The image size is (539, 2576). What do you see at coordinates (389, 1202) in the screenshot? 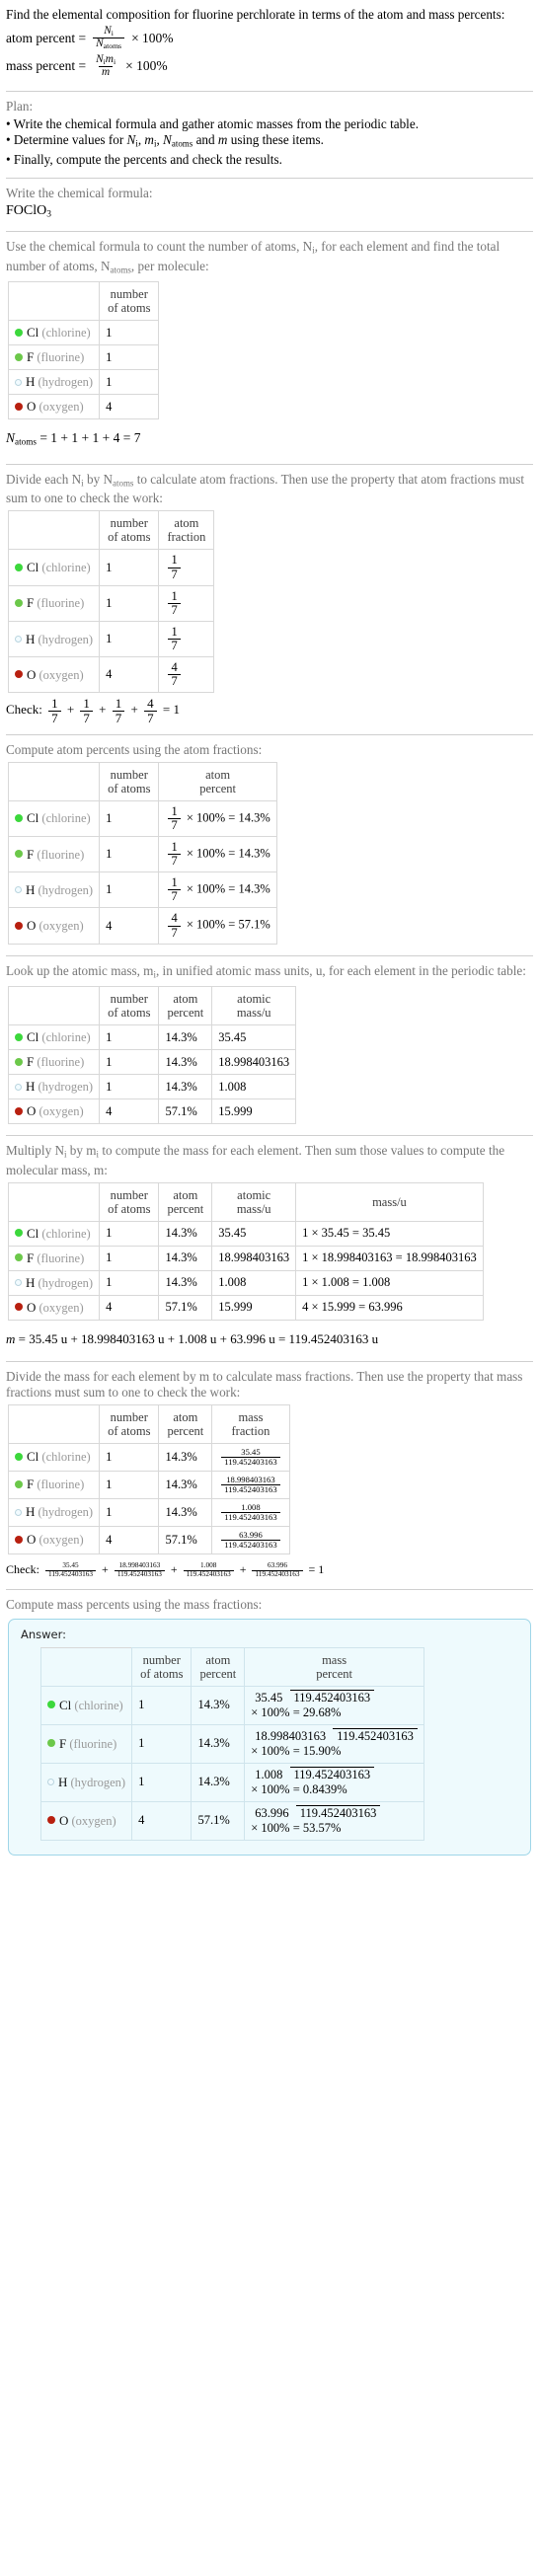
I see `header-mass-u: mass/u` at bounding box center [389, 1202].